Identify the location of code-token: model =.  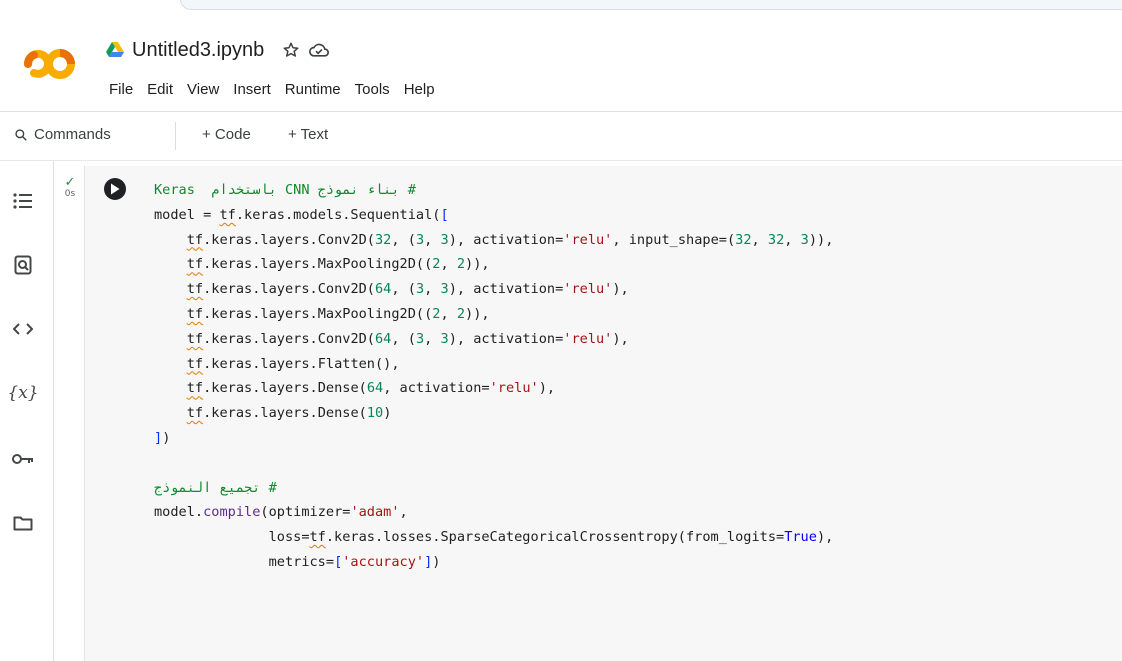
(187, 214).